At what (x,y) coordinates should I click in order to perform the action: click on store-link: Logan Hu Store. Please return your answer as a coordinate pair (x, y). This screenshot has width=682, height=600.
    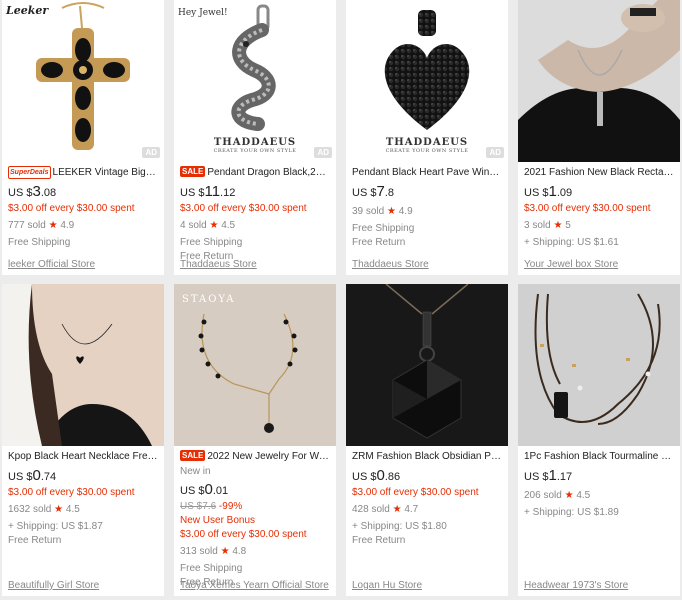
    Looking at the image, I should click on (387, 585).